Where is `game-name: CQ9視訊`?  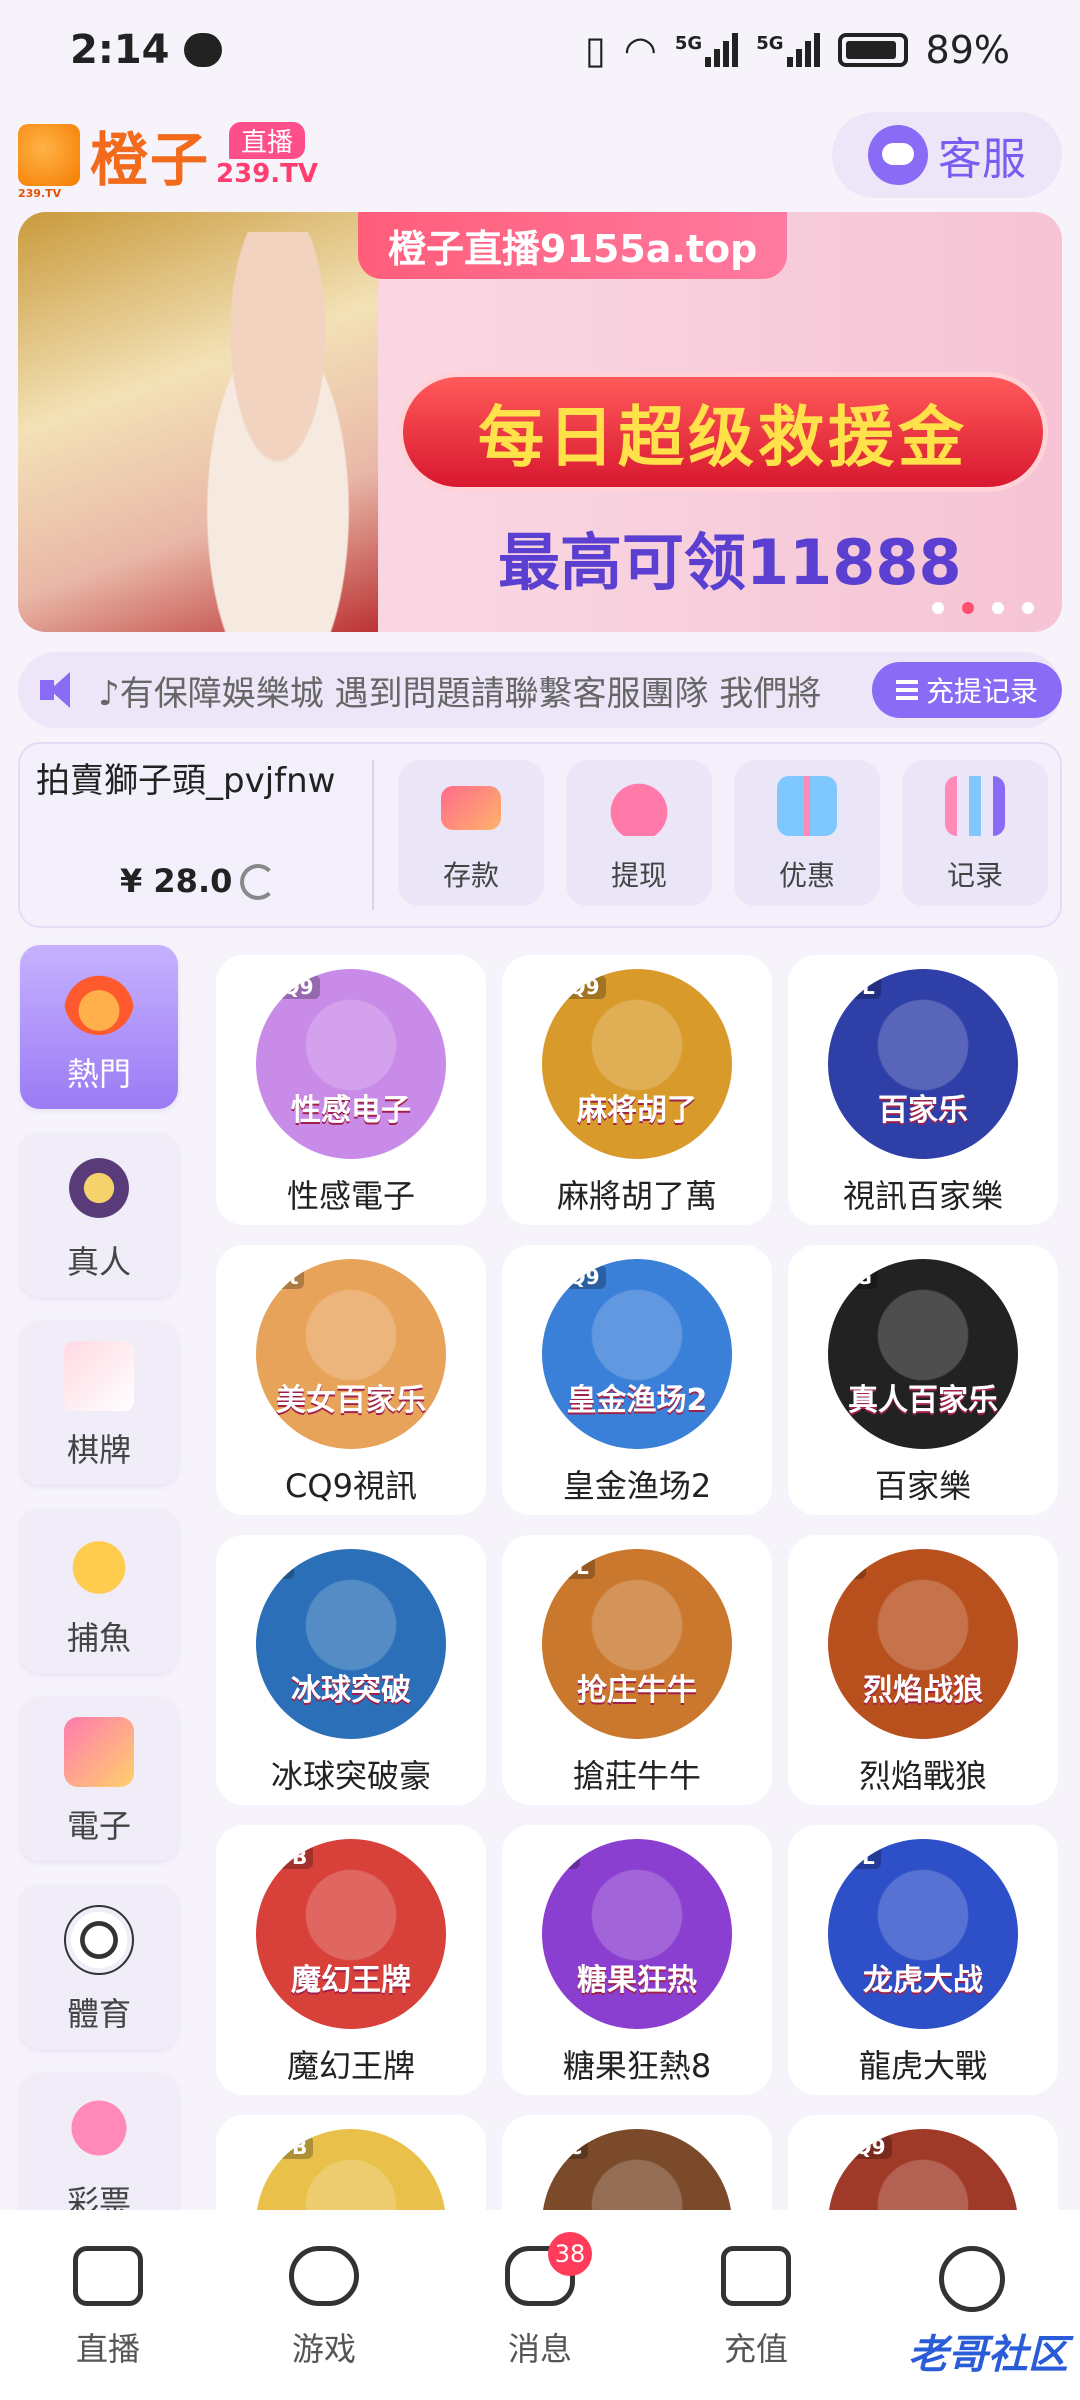 game-name: CQ9視訊 is located at coordinates (351, 1486).